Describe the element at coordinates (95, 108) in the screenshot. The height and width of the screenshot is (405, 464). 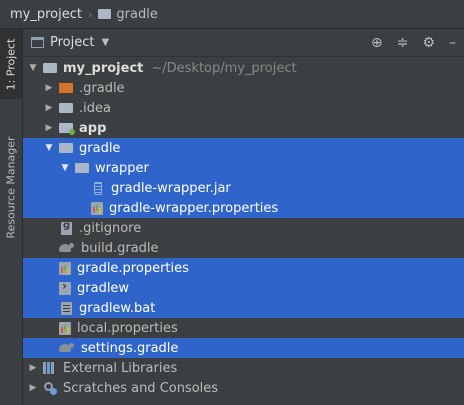
I see `tree-item-label: .idea` at that location.